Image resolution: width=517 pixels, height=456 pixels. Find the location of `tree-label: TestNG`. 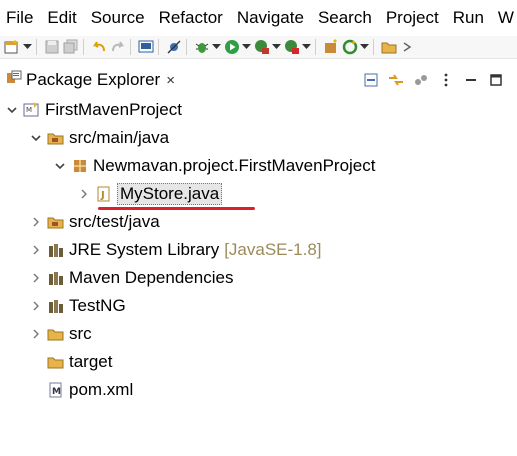

tree-label: TestNG is located at coordinates (97, 305).